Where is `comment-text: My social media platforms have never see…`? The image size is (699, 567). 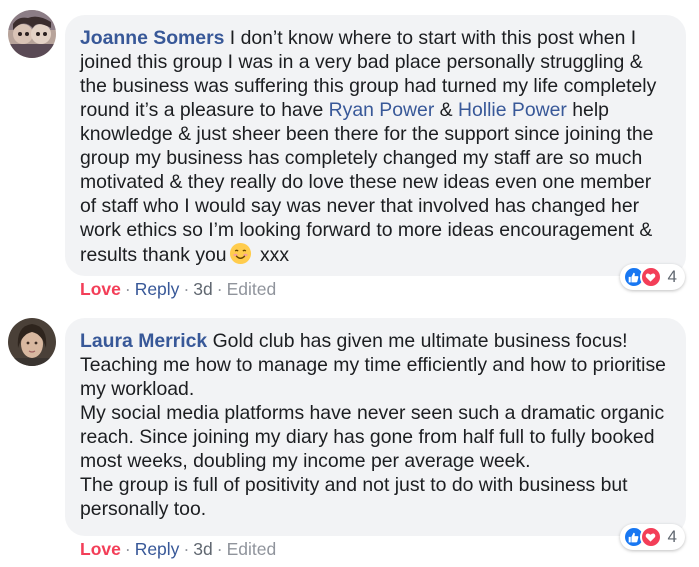 comment-text: My social media platforms have never see… is located at coordinates (372, 437).